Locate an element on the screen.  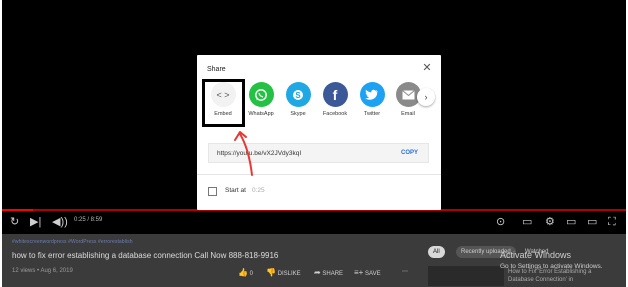
save-label: SAVE is located at coordinates (373, 274).